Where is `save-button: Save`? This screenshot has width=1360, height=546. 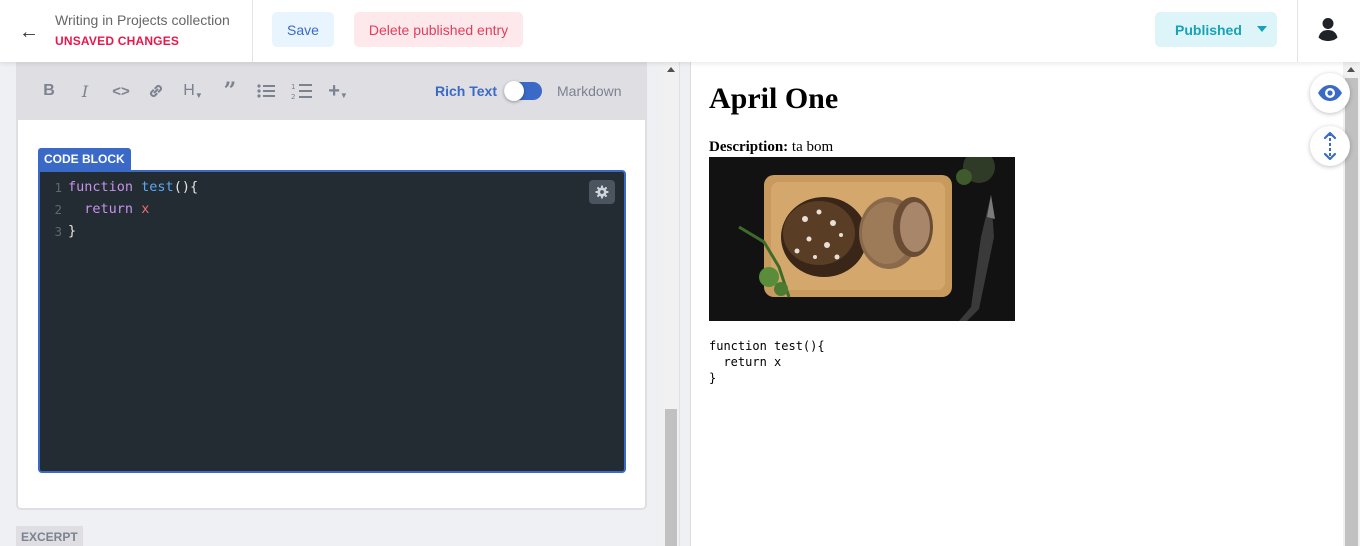
save-button: Save is located at coordinates (303, 29).